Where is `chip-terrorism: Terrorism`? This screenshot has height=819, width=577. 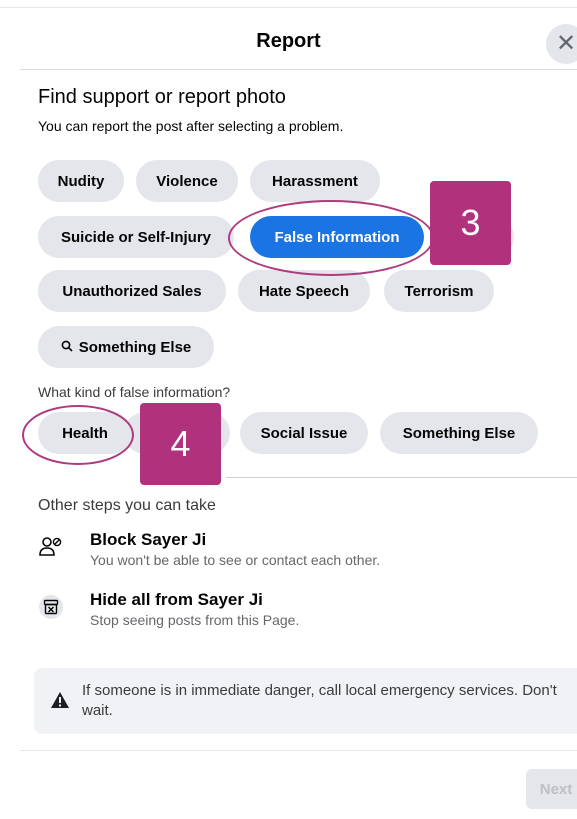
chip-terrorism: Terrorism is located at coordinates (439, 291).